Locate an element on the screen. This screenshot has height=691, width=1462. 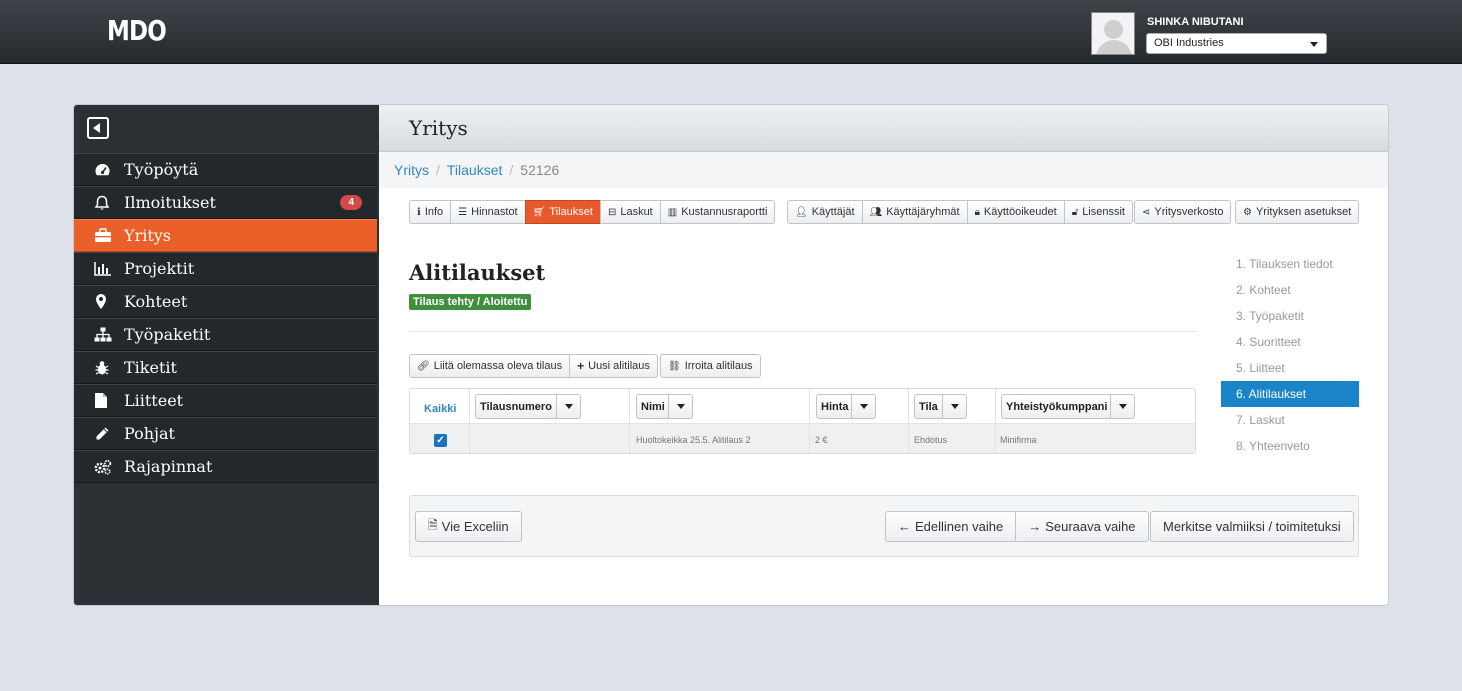
export-excel-button: 🗎︎ Vie Exceliin is located at coordinates (468, 526).